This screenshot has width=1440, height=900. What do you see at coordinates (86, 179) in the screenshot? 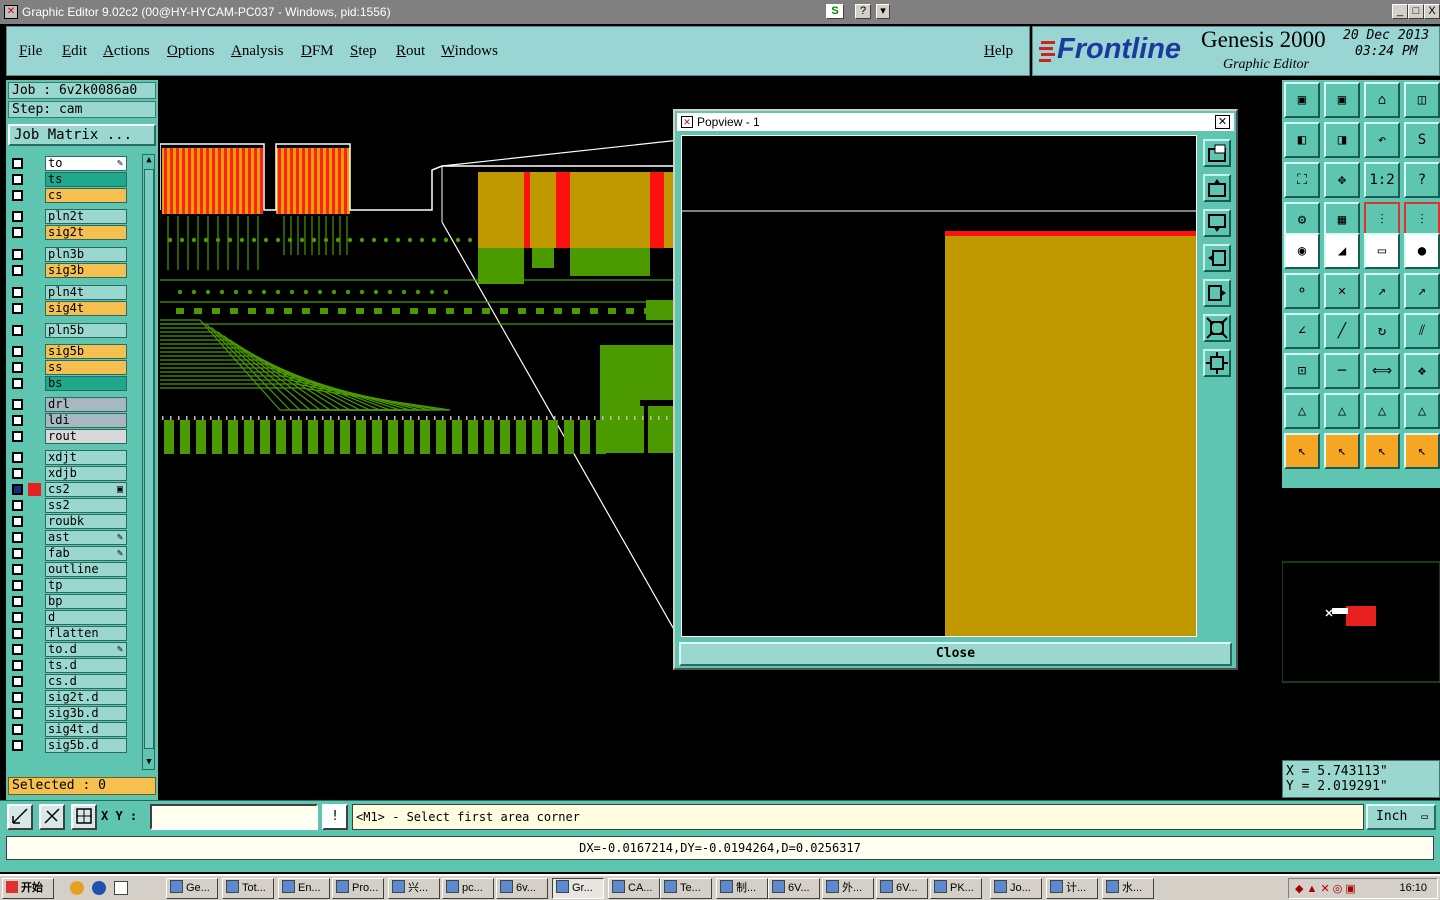
I see `layer-name: ts` at bounding box center [86, 179].